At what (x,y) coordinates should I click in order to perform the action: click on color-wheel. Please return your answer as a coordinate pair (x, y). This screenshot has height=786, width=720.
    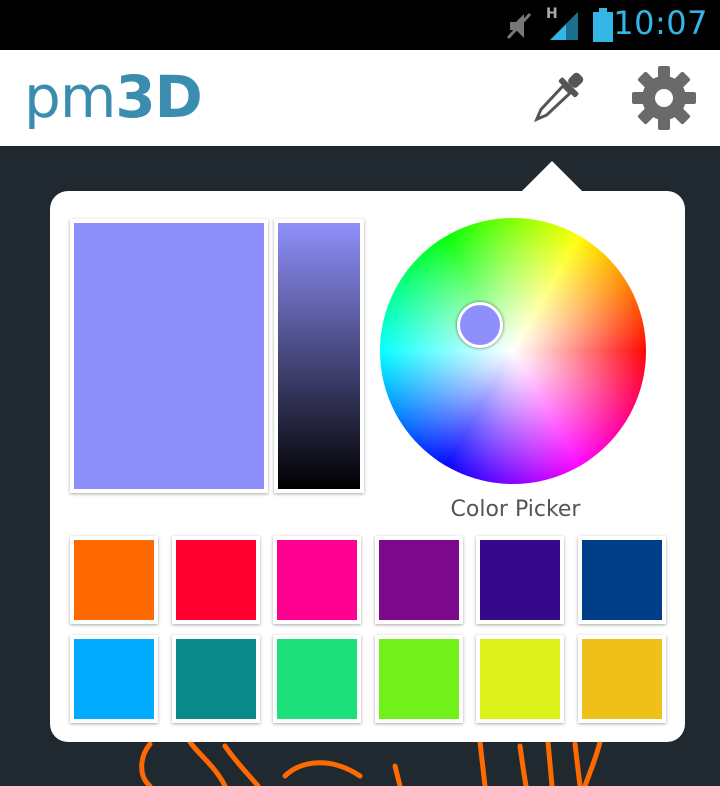
    Looking at the image, I should click on (513, 351).